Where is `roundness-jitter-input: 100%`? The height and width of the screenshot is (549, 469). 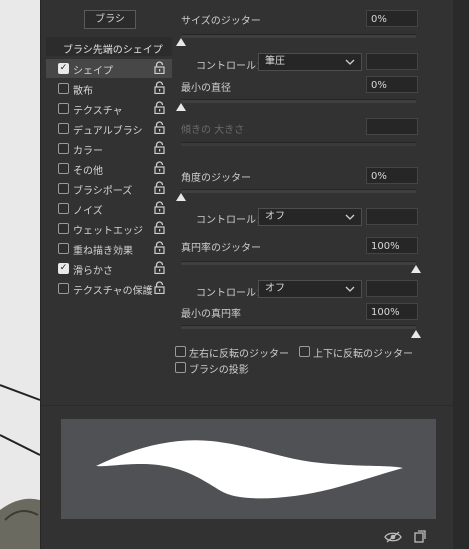 roundness-jitter-input: 100% is located at coordinates (392, 245).